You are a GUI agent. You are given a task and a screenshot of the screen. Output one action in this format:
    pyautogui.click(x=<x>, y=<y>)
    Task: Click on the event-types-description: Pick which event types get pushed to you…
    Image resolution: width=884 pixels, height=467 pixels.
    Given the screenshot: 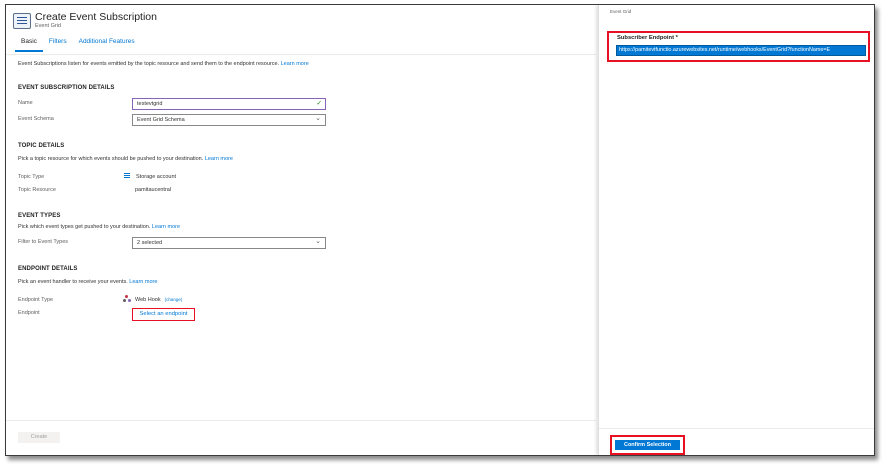 What is the action you would take?
    pyautogui.click(x=99, y=227)
    